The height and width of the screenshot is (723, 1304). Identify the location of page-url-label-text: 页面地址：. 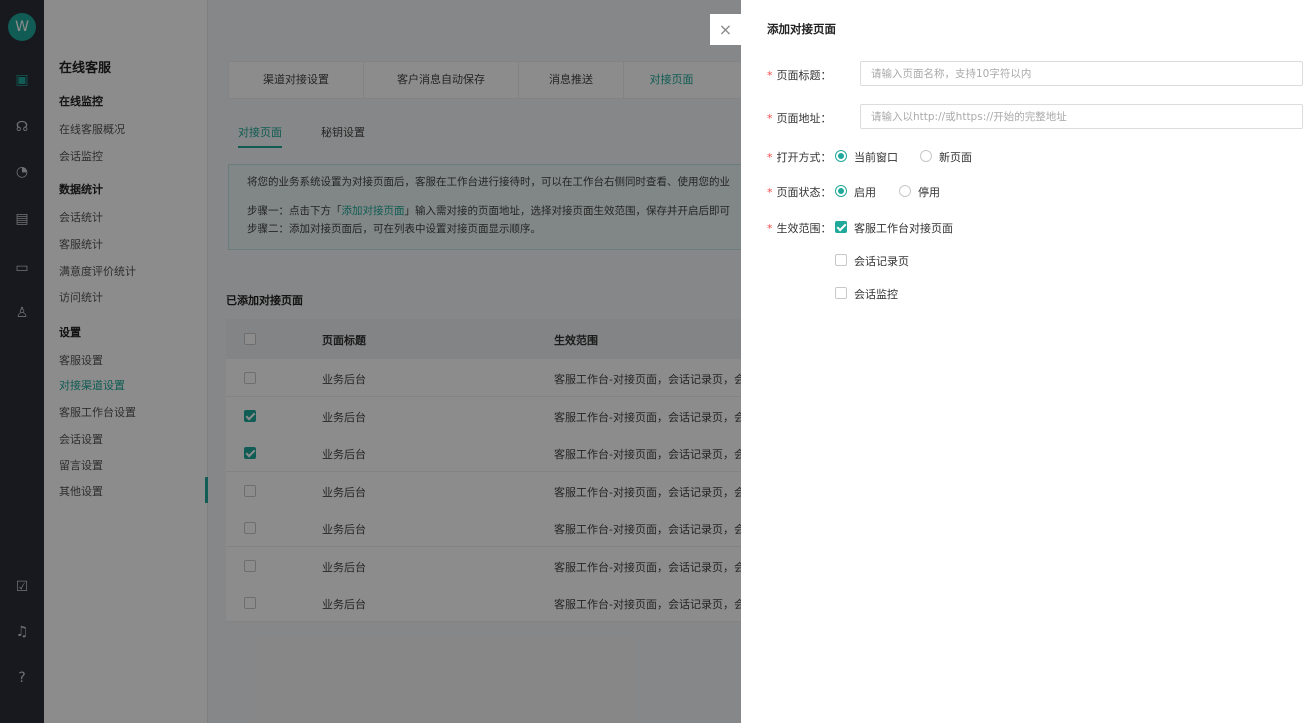
(804, 118).